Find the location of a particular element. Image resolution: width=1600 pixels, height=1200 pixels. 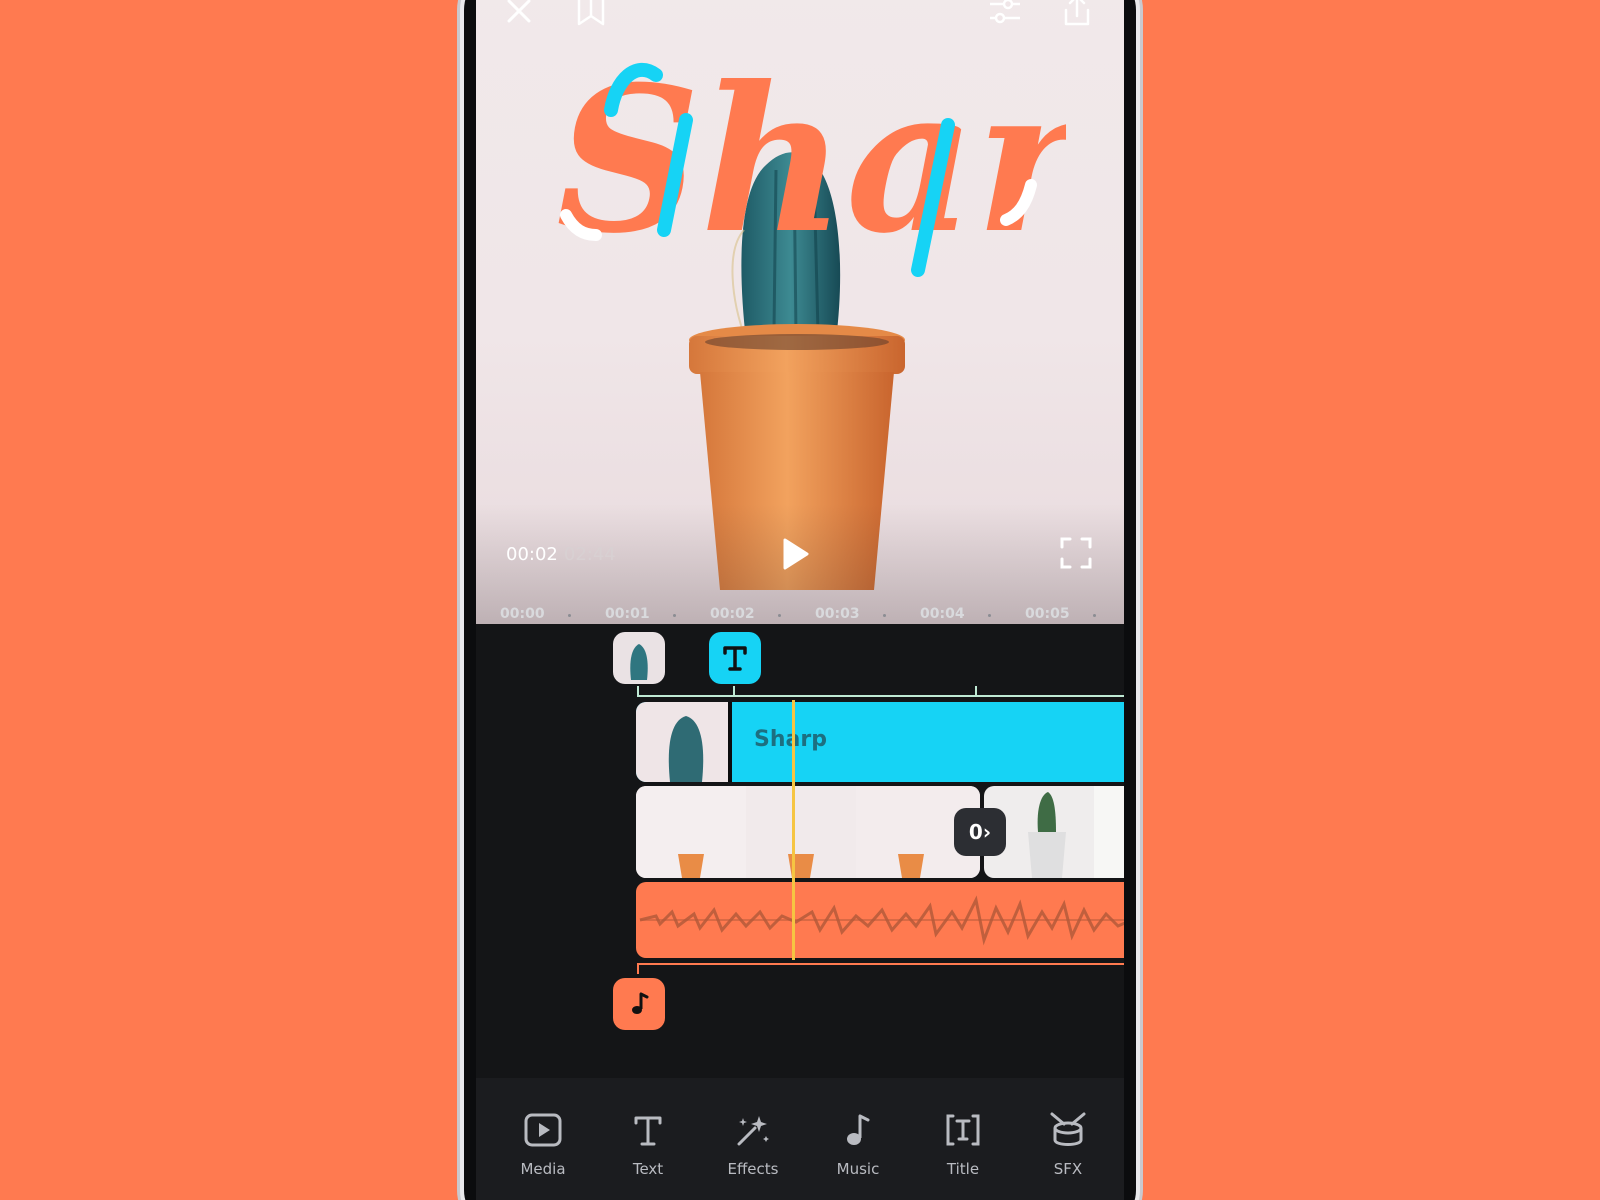

video-clip-frames is located at coordinates (808, 832).